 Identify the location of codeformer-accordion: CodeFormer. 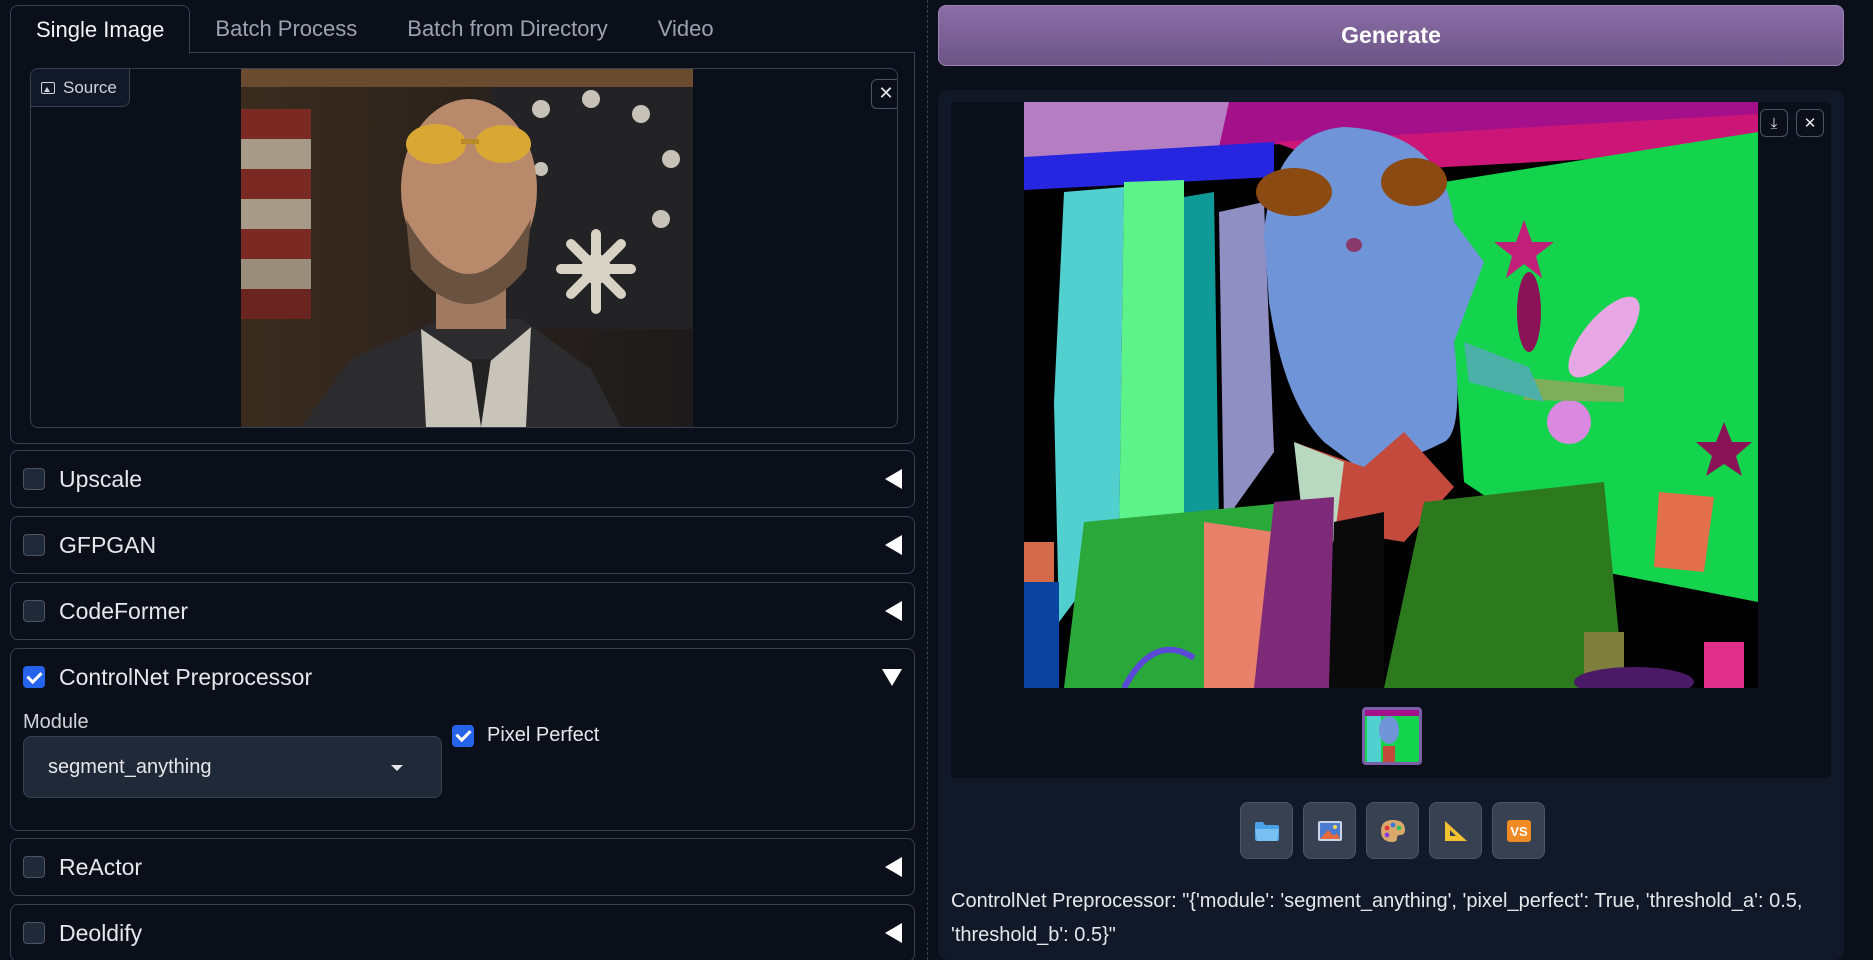
(462, 611).